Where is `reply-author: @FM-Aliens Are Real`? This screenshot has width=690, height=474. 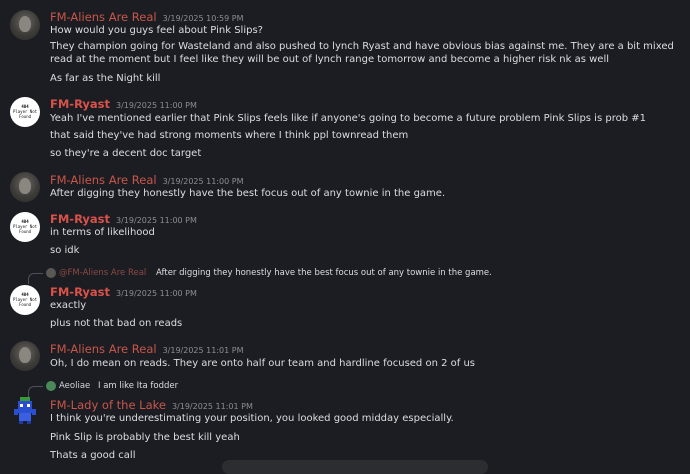
reply-author: @FM-Aliens Are Real is located at coordinates (102, 273).